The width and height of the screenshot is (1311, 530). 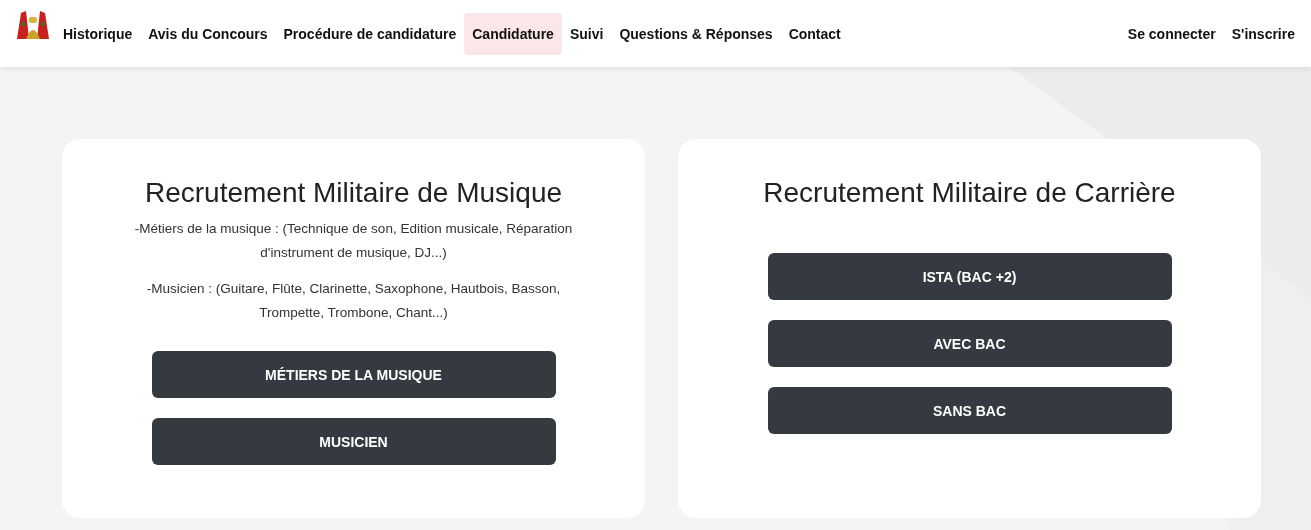 What do you see at coordinates (814, 33) in the screenshot?
I see `nav-link: Contact` at bounding box center [814, 33].